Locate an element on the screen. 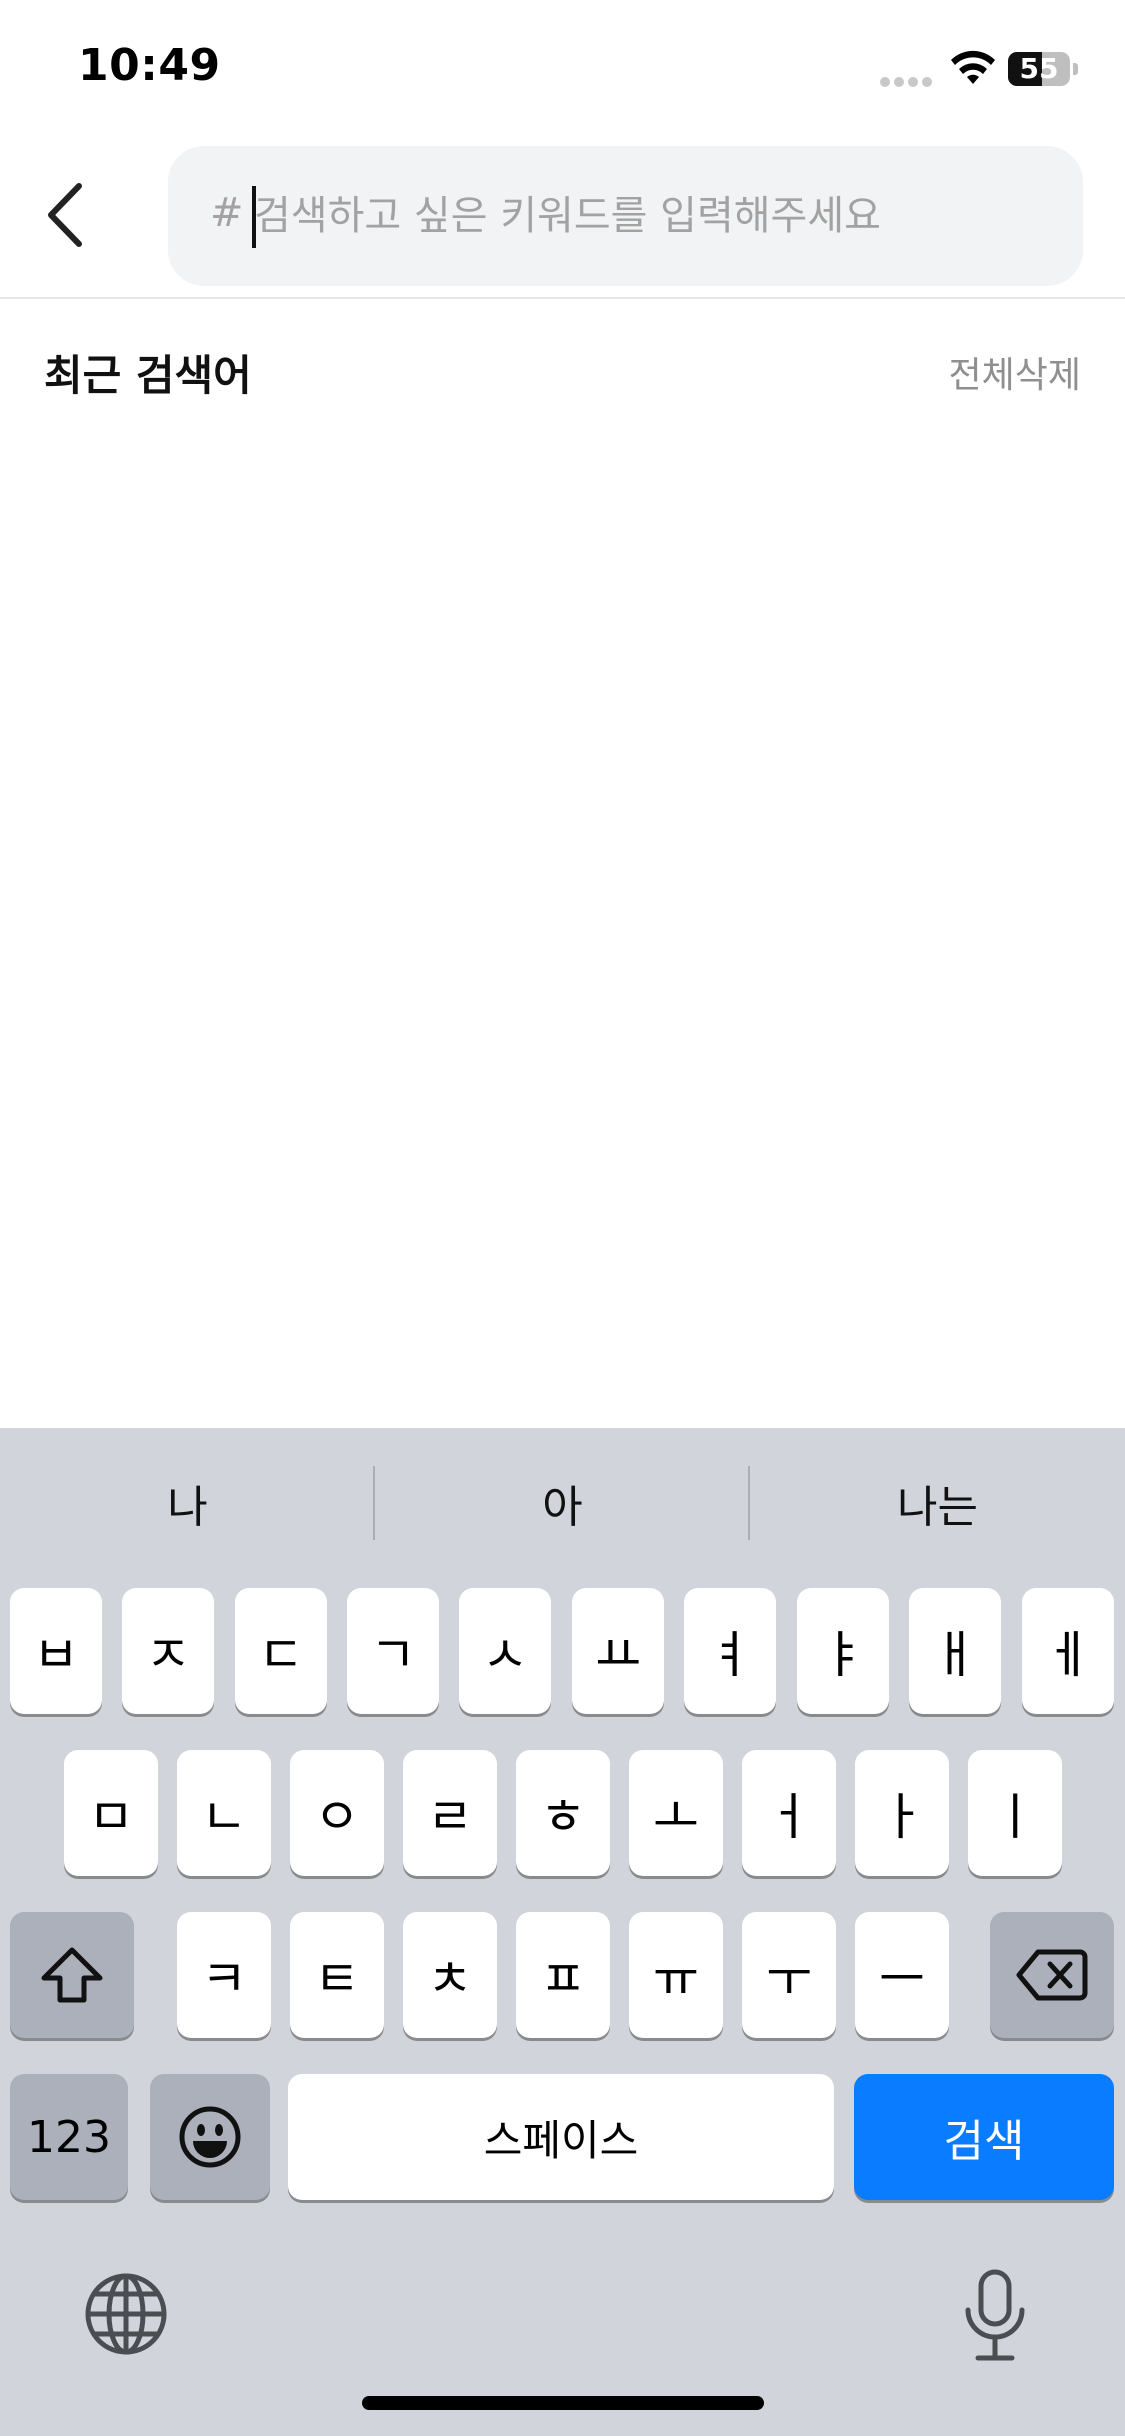  search-key: 검색 is located at coordinates (984, 2137).